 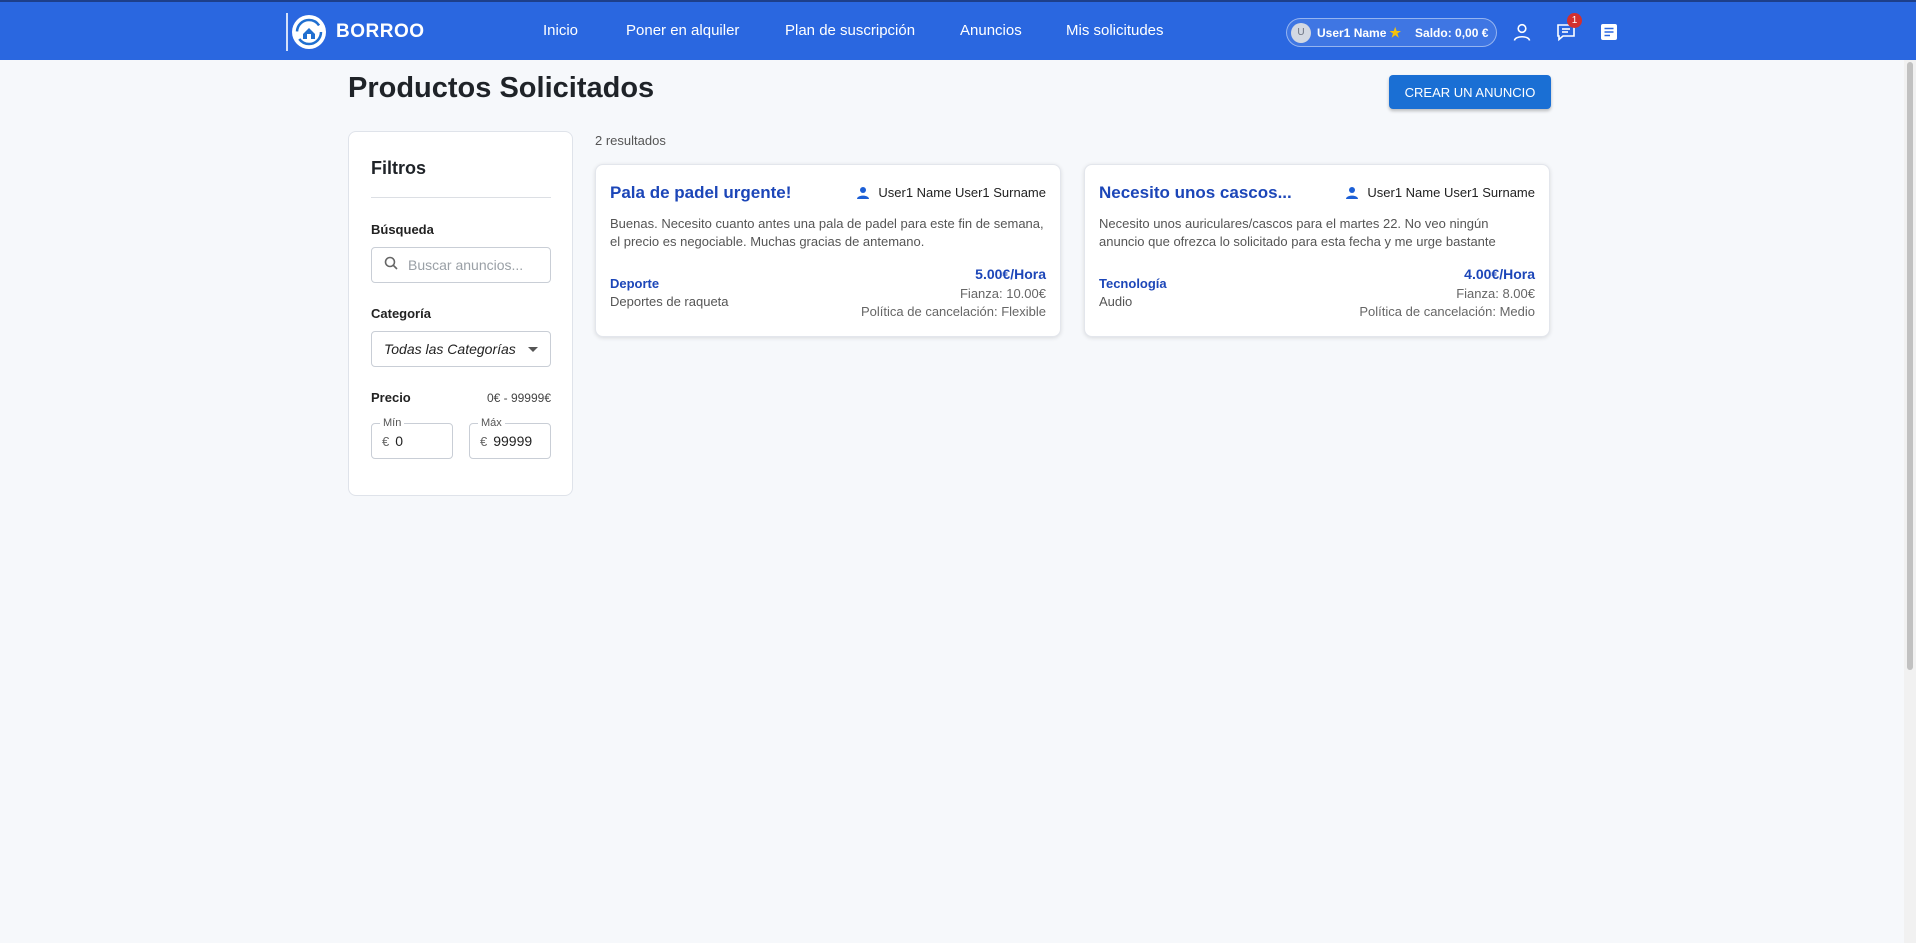 I want to click on balance-text: Saldo: 0,00 €, so click(x=1452, y=32).